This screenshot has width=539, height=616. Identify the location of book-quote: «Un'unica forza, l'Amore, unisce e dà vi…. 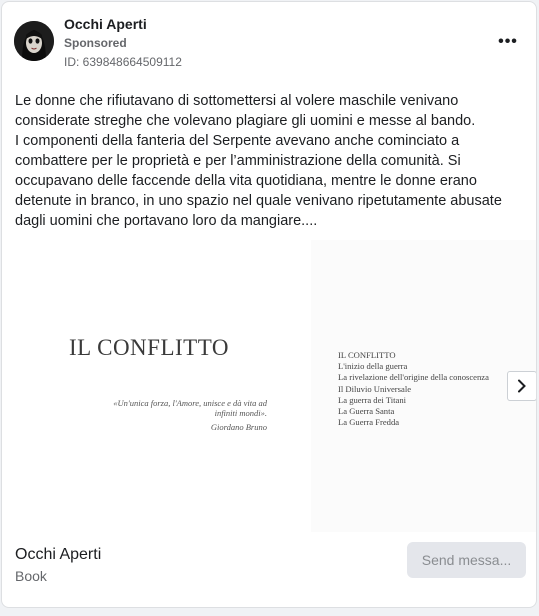
(190, 408).